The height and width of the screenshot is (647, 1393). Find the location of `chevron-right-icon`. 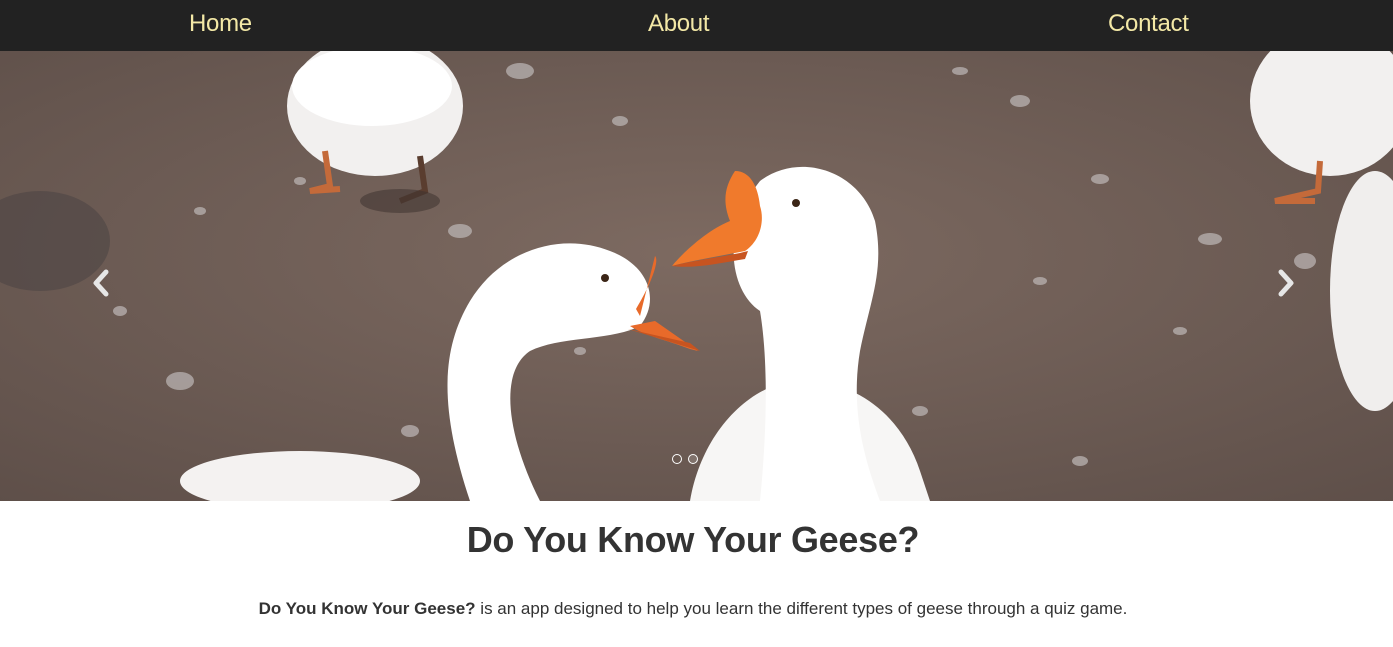

chevron-right-icon is located at coordinates (1286, 283).